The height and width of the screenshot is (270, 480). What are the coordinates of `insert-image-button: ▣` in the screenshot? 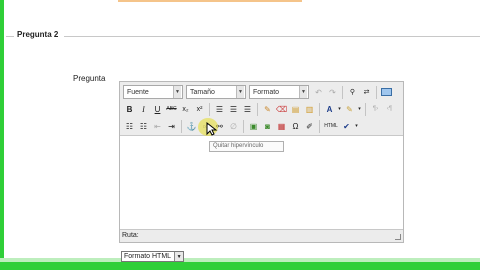 It's located at (253, 126).